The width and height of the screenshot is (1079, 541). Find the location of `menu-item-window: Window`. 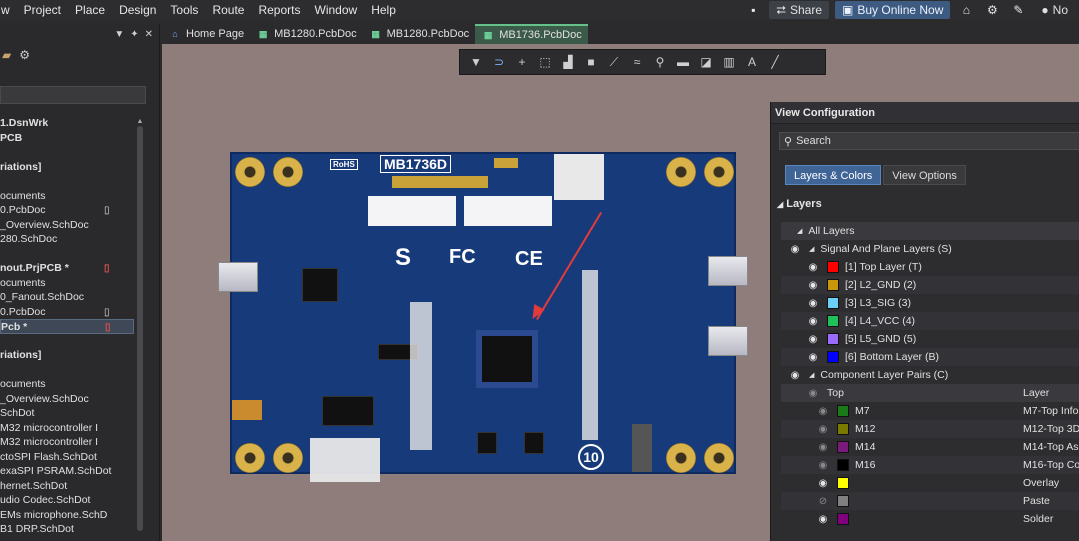

menu-item-window: Window is located at coordinates (336, 10).